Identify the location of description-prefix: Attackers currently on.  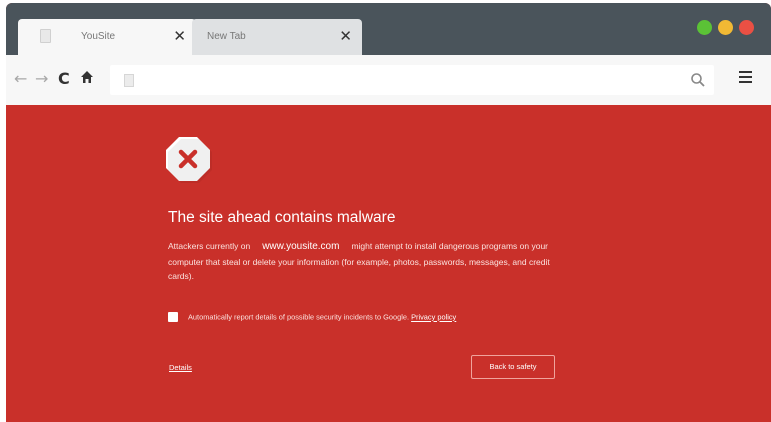
(209, 246).